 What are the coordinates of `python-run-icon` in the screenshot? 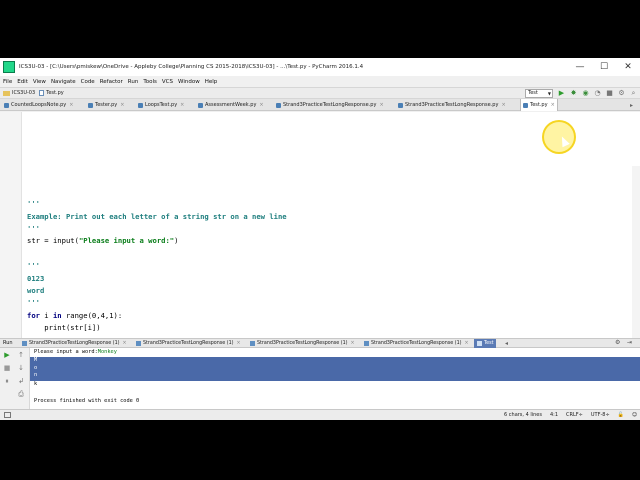 It's located at (24, 343).